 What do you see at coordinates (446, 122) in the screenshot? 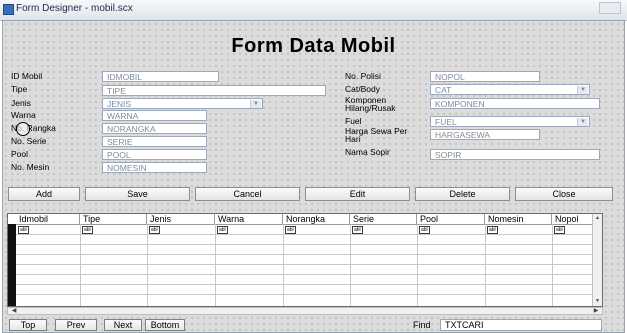
I see `combo-fuel-value: FUEL` at bounding box center [446, 122].